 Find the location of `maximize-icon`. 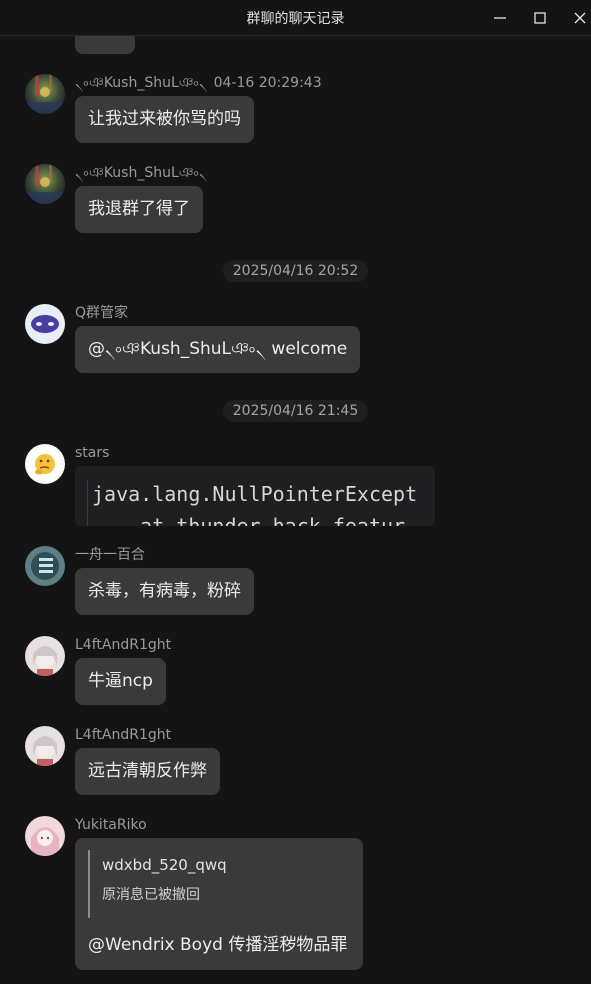

maximize-icon is located at coordinates (540, 18).